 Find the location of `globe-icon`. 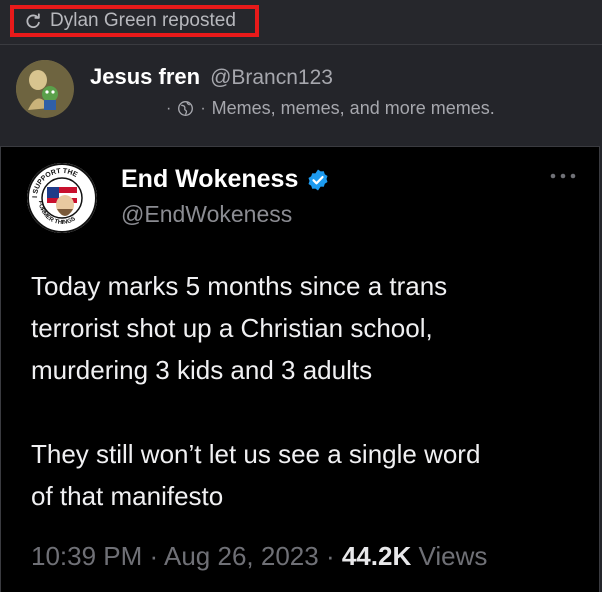

globe-icon is located at coordinates (186, 108).